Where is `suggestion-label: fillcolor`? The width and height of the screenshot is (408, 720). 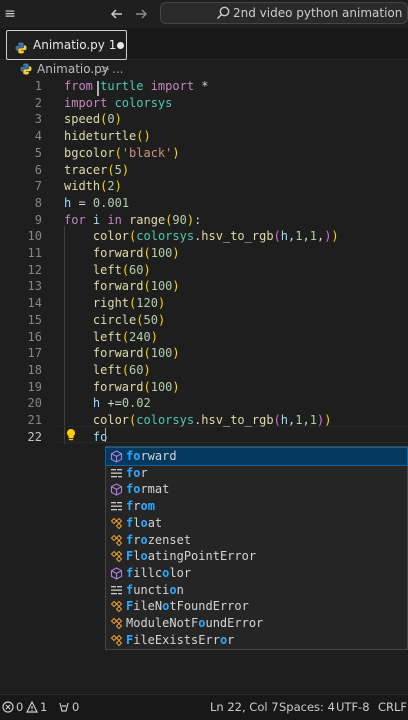 suggestion-label: fillcolor is located at coordinates (159, 572).